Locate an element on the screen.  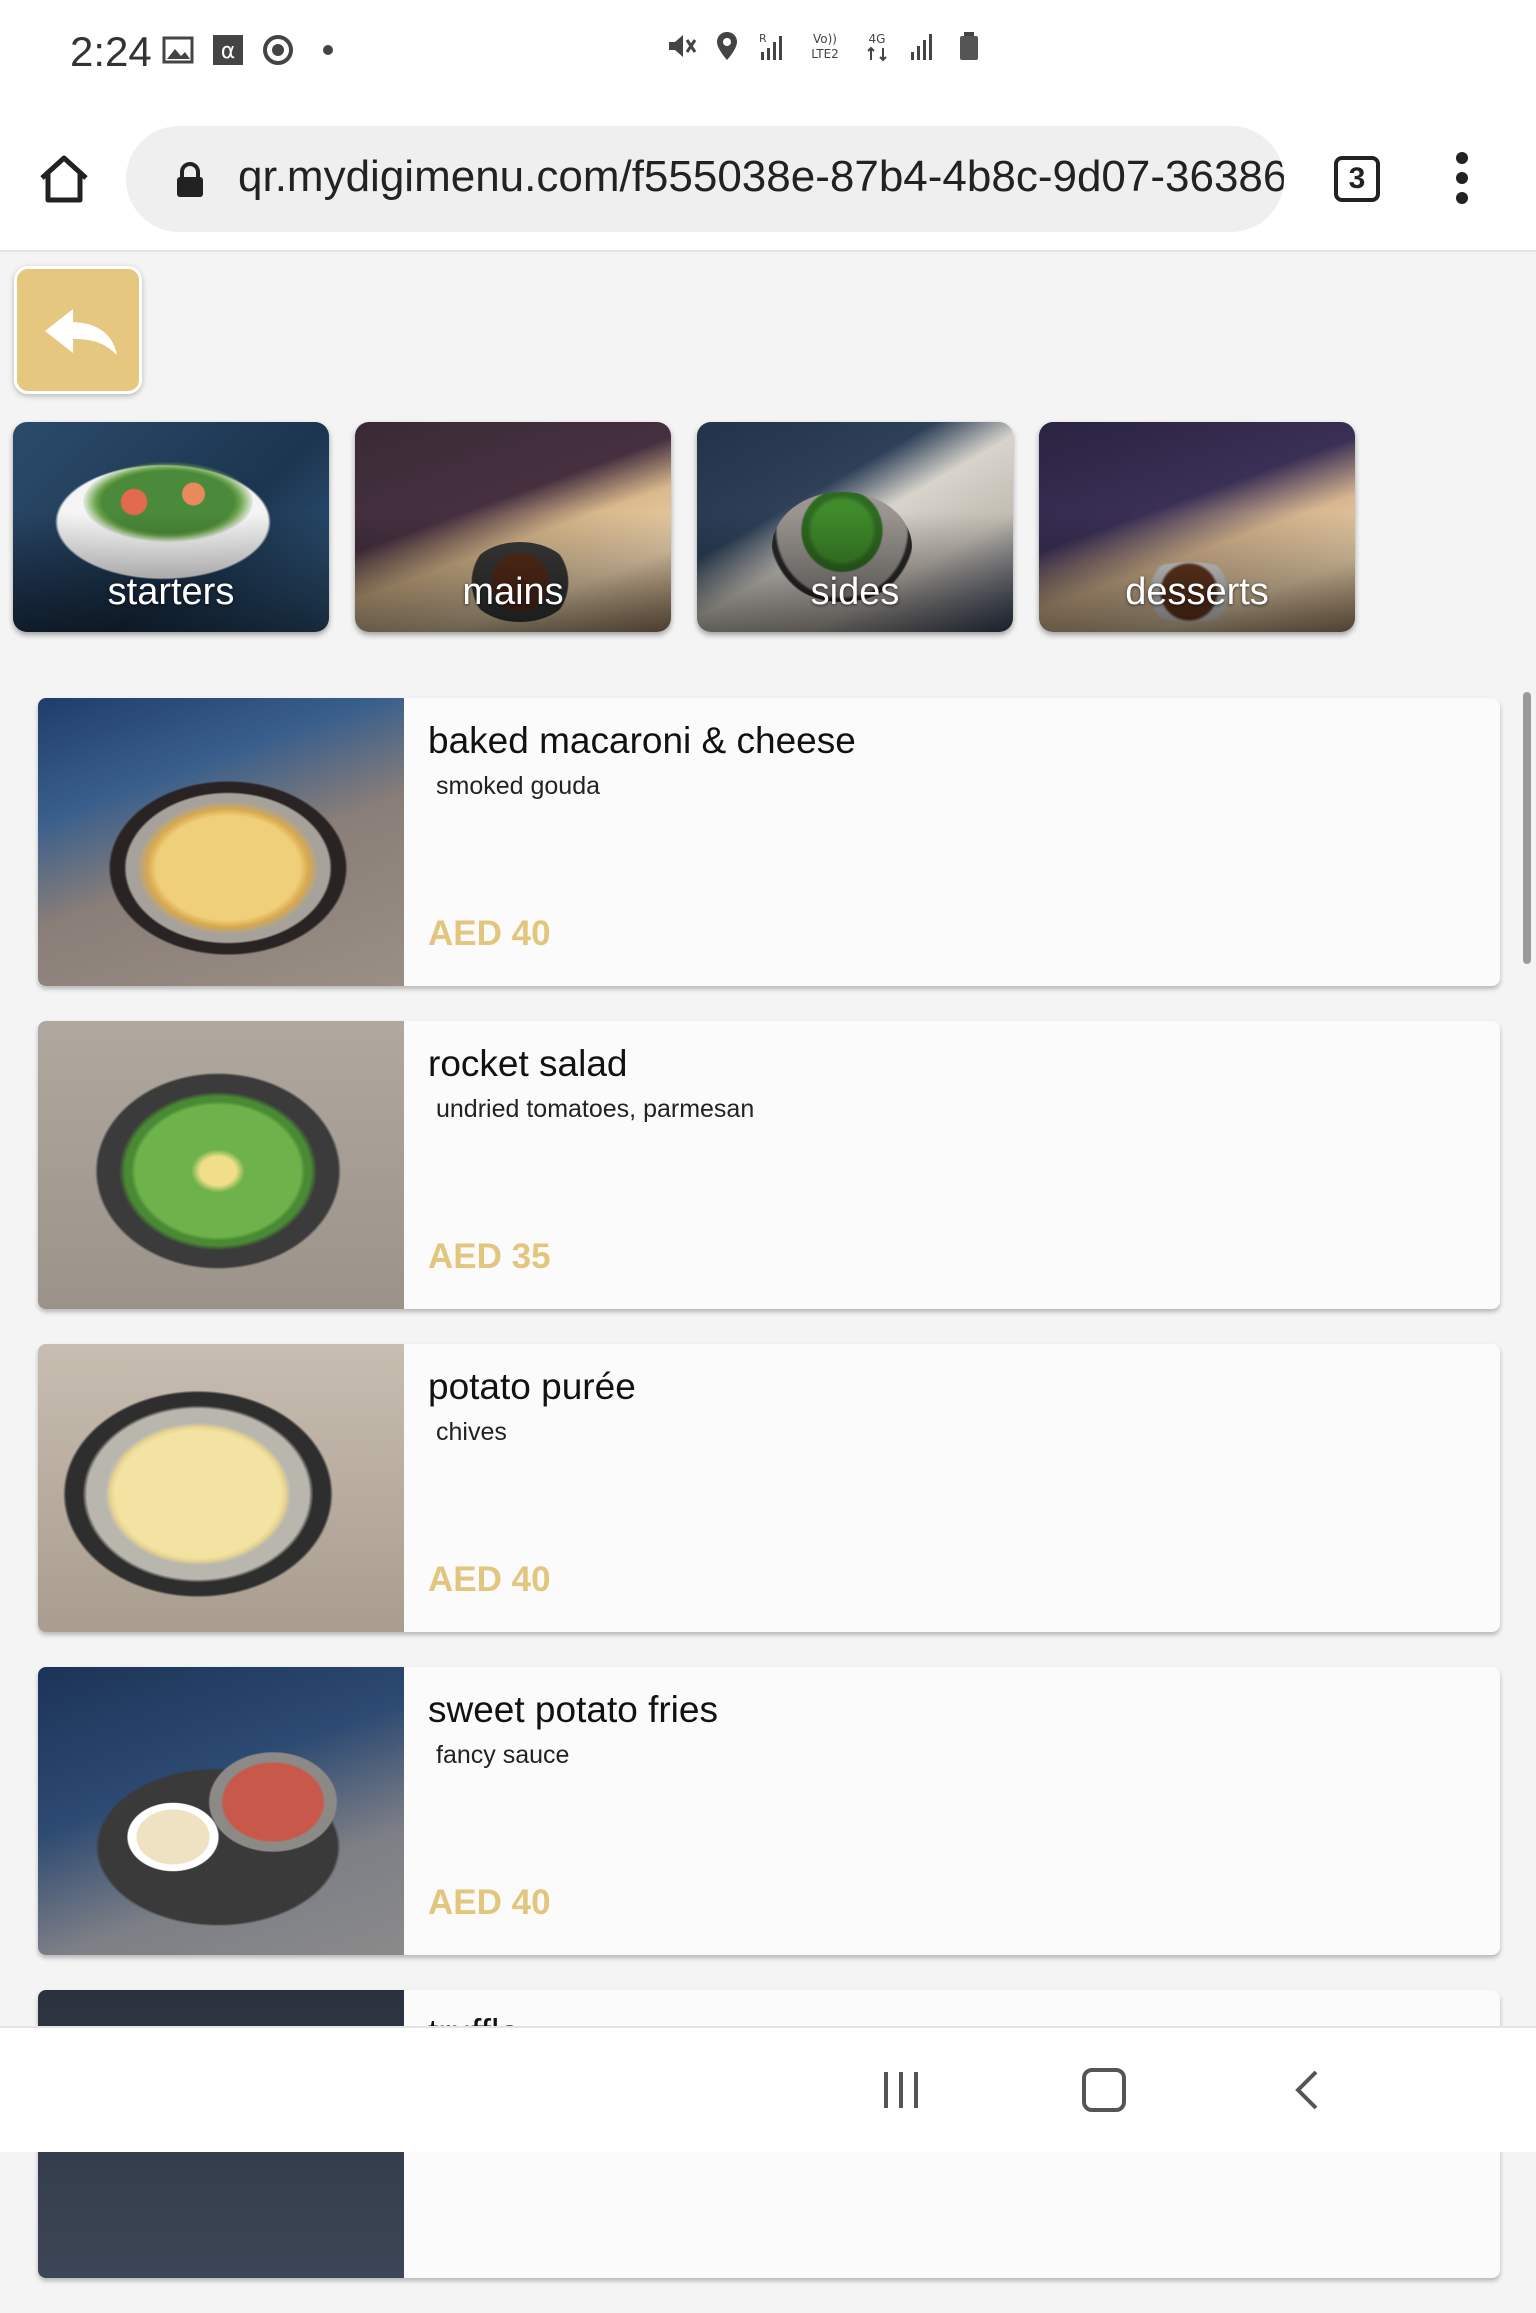
status-time: 2:24 is located at coordinates (111, 51).